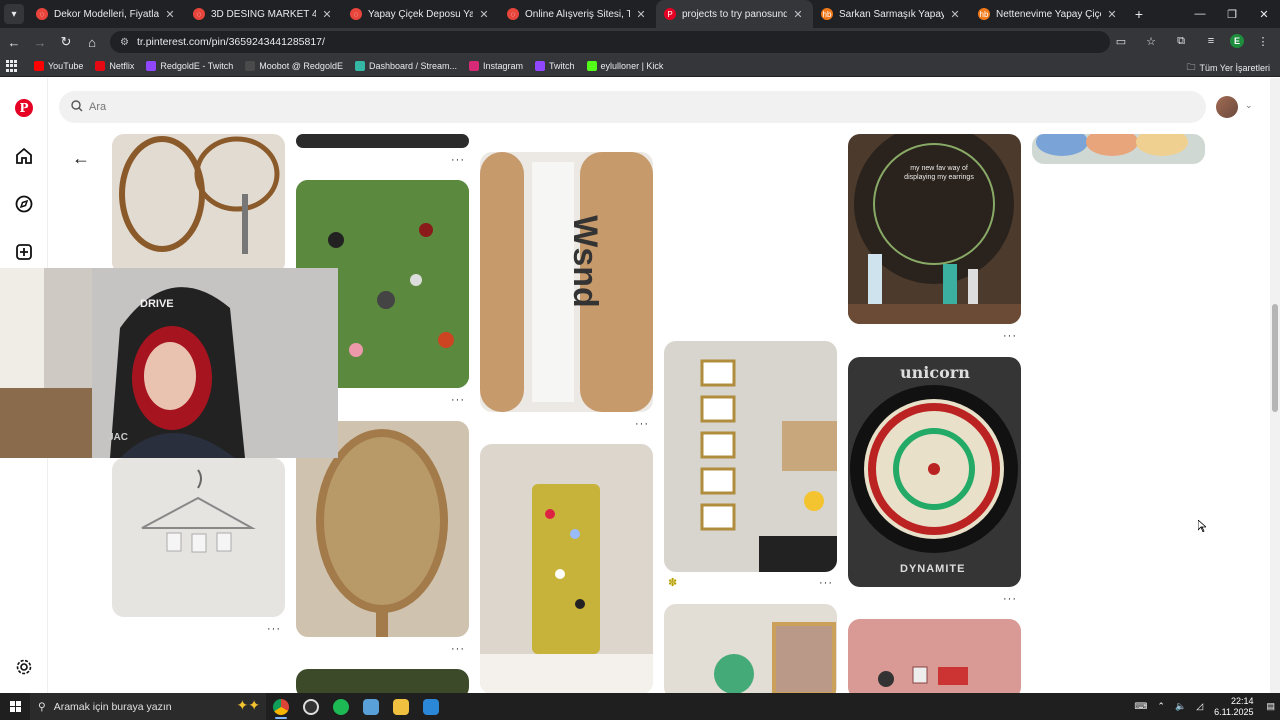  Describe the element at coordinates (341, 706) in the screenshot. I see `spotify-taskbar-icon` at that location.